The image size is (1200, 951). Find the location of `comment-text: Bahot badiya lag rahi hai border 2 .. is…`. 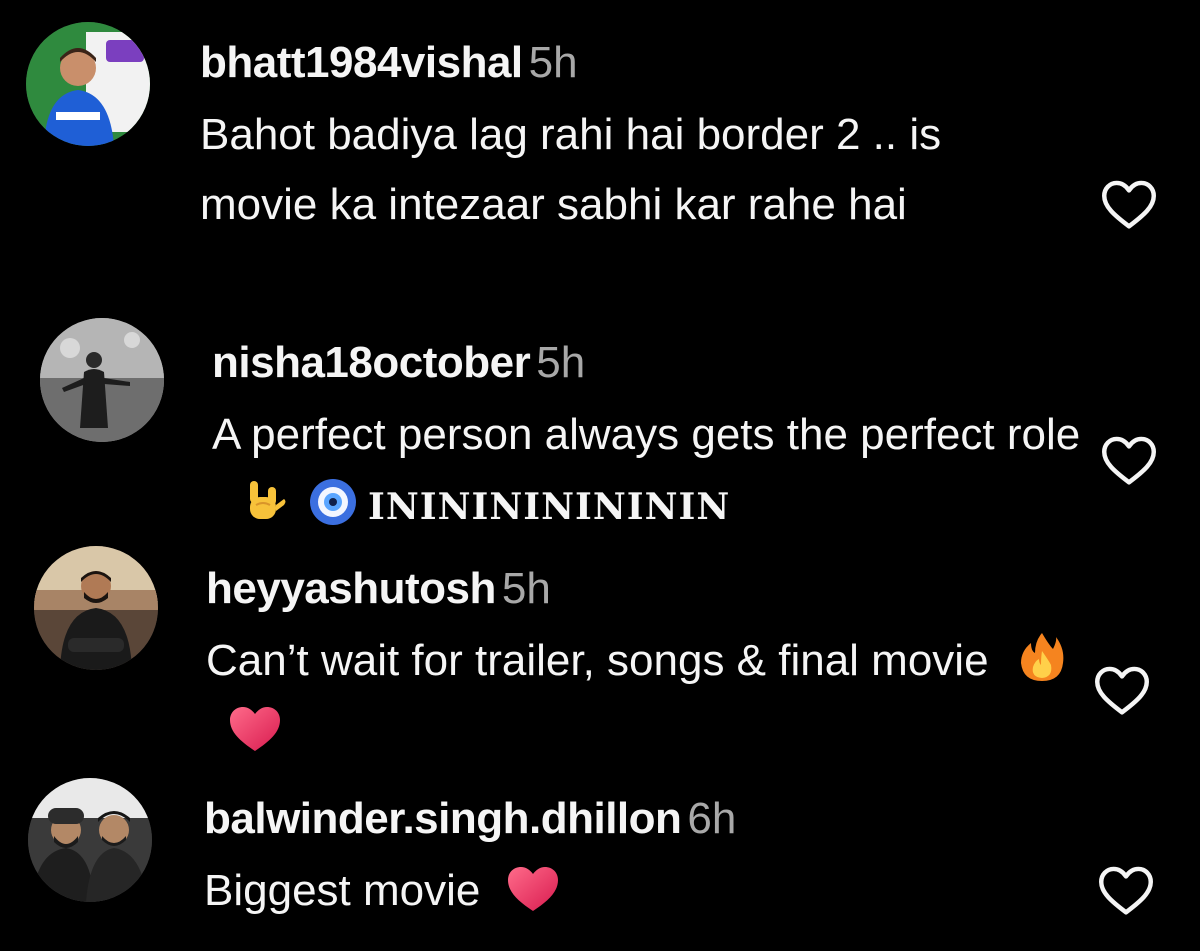

comment-text: Bahot badiya lag rahi hai border 2 .. is… is located at coordinates (571, 169).